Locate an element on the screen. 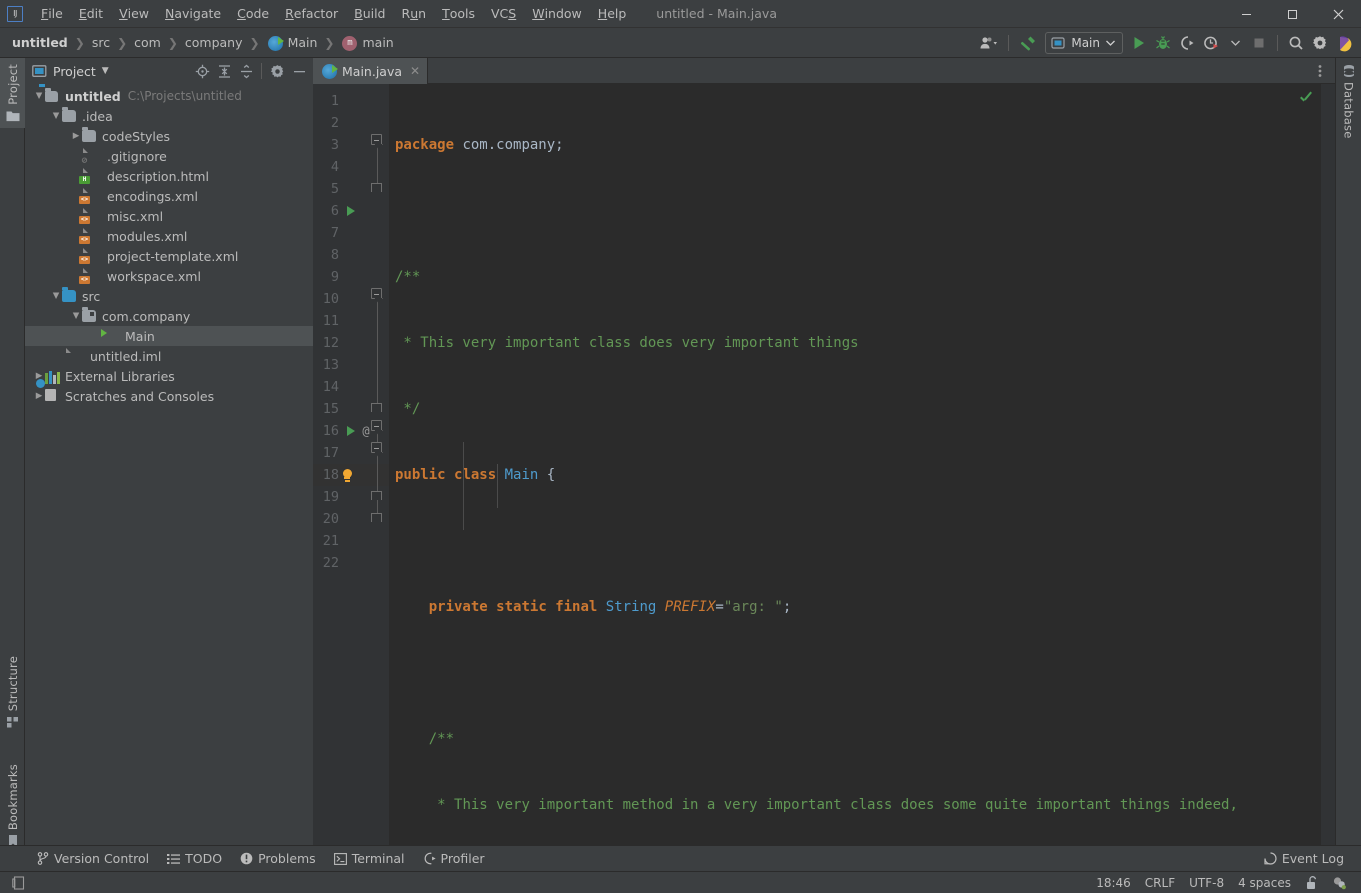 The image size is (1361, 893). tool-window-todo: TODO is located at coordinates (194, 859).